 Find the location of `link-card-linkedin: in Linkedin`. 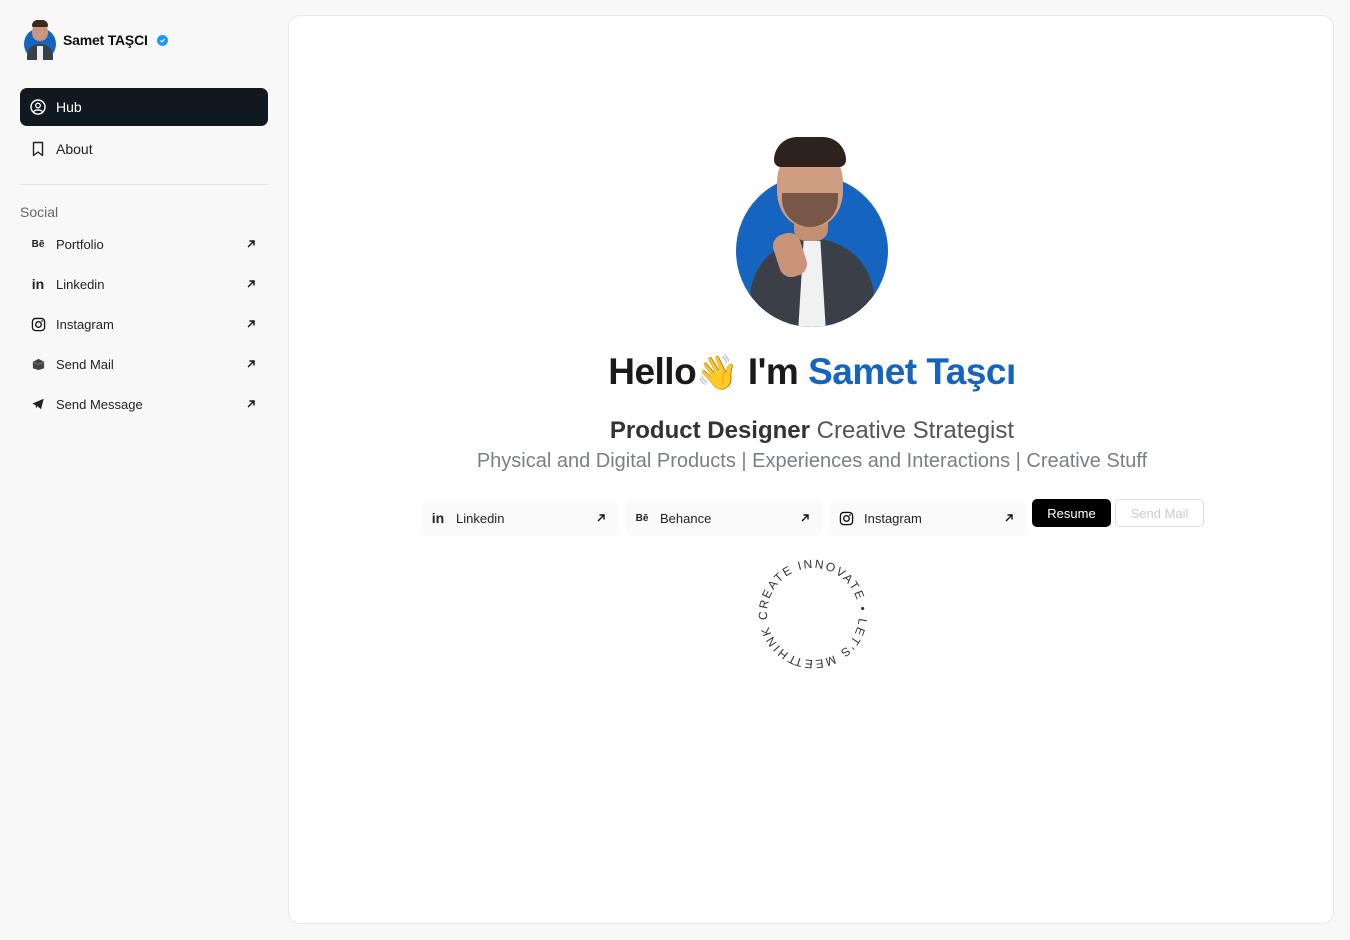

link-card-linkedin: in Linkedin is located at coordinates (520, 518).